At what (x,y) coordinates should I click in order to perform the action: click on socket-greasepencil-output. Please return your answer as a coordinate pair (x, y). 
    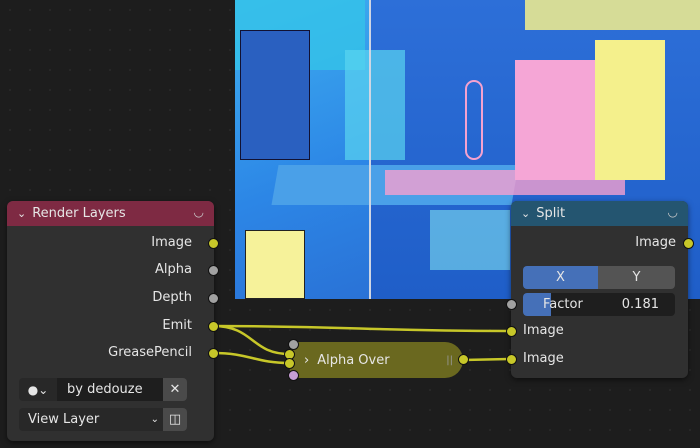
    Looking at the image, I should click on (213, 353).